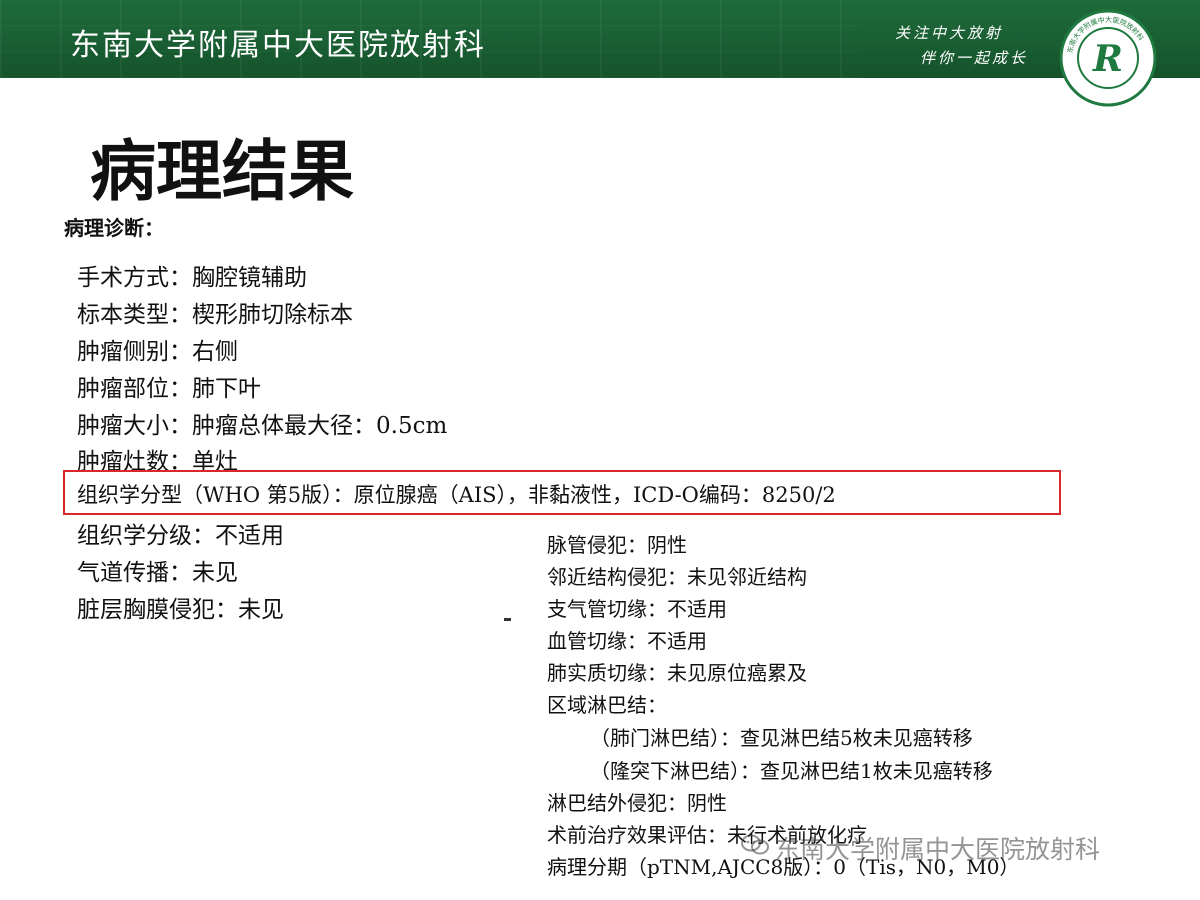 The image size is (1200, 900). What do you see at coordinates (157, 352) in the screenshot?
I see `left-line: 肿瘤侧别：右侧` at bounding box center [157, 352].